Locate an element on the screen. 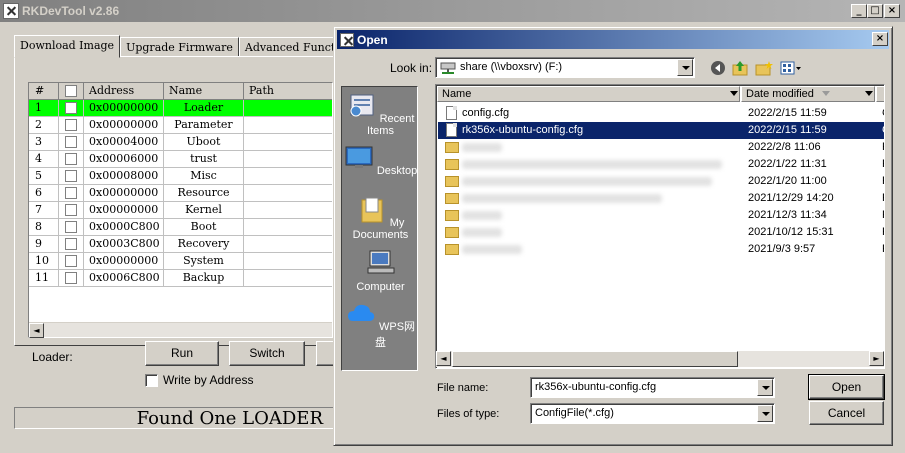 This screenshot has height=453, width=905. table-row: 9 0x0003C800 Recovery is located at coordinates (180, 244).